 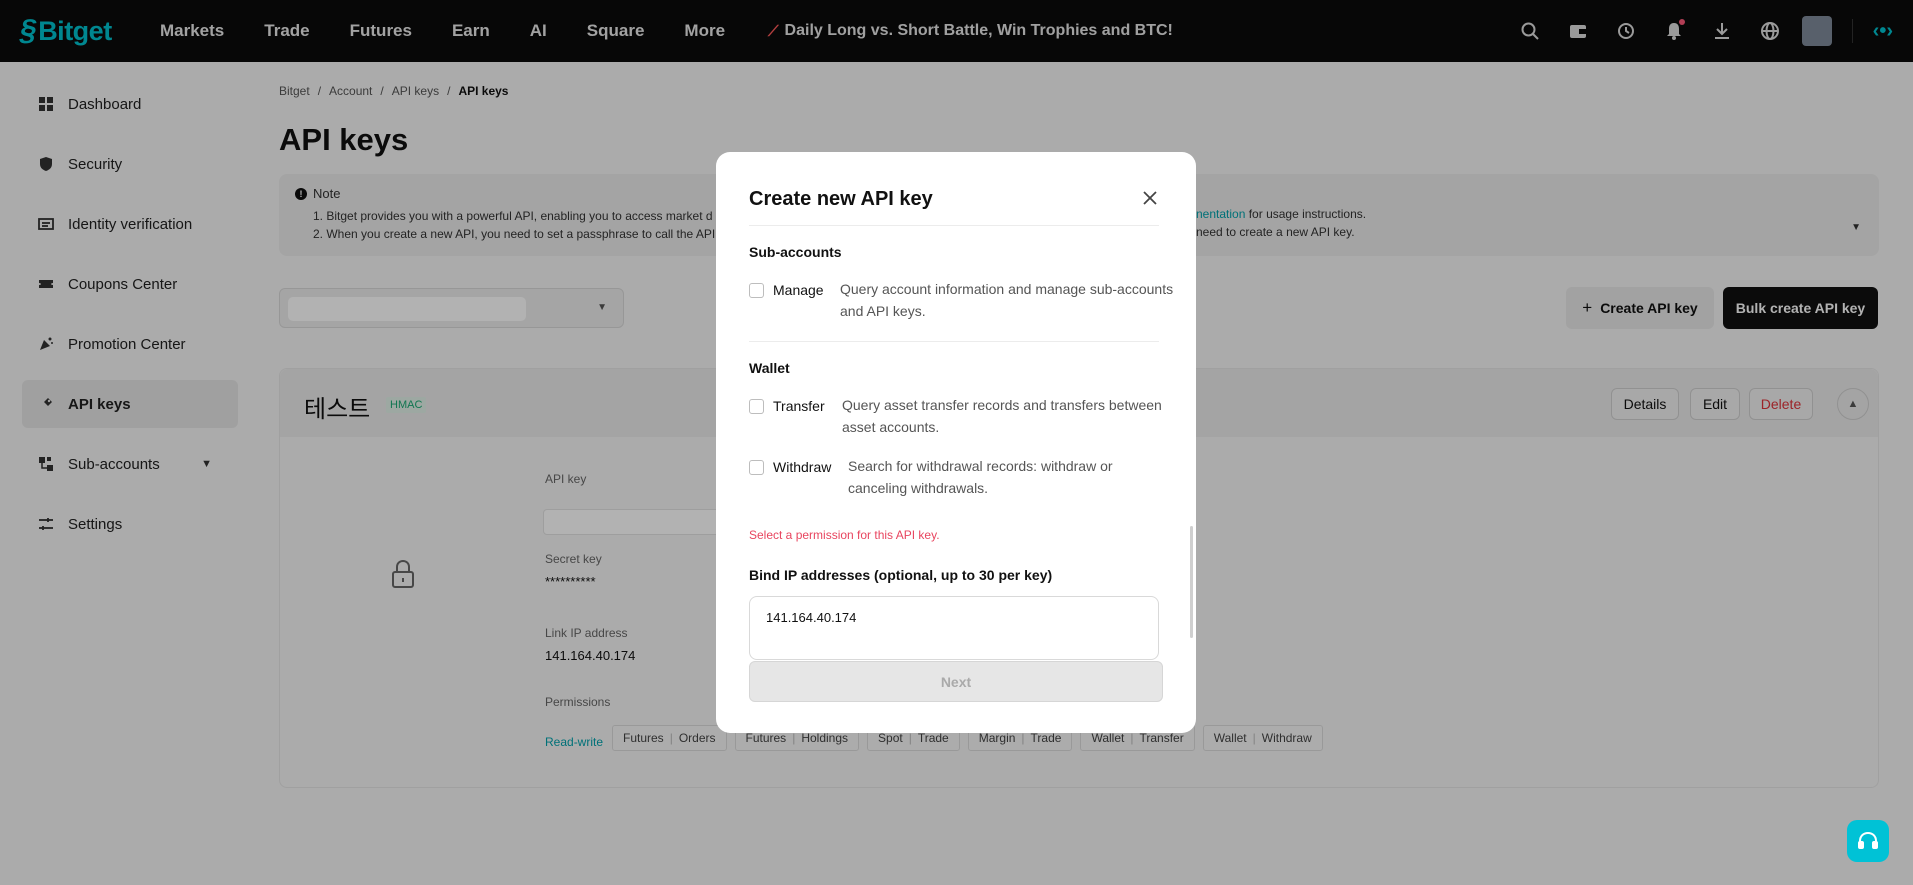 I want to click on withdraw-label: Withdraw, so click(x=802, y=467).